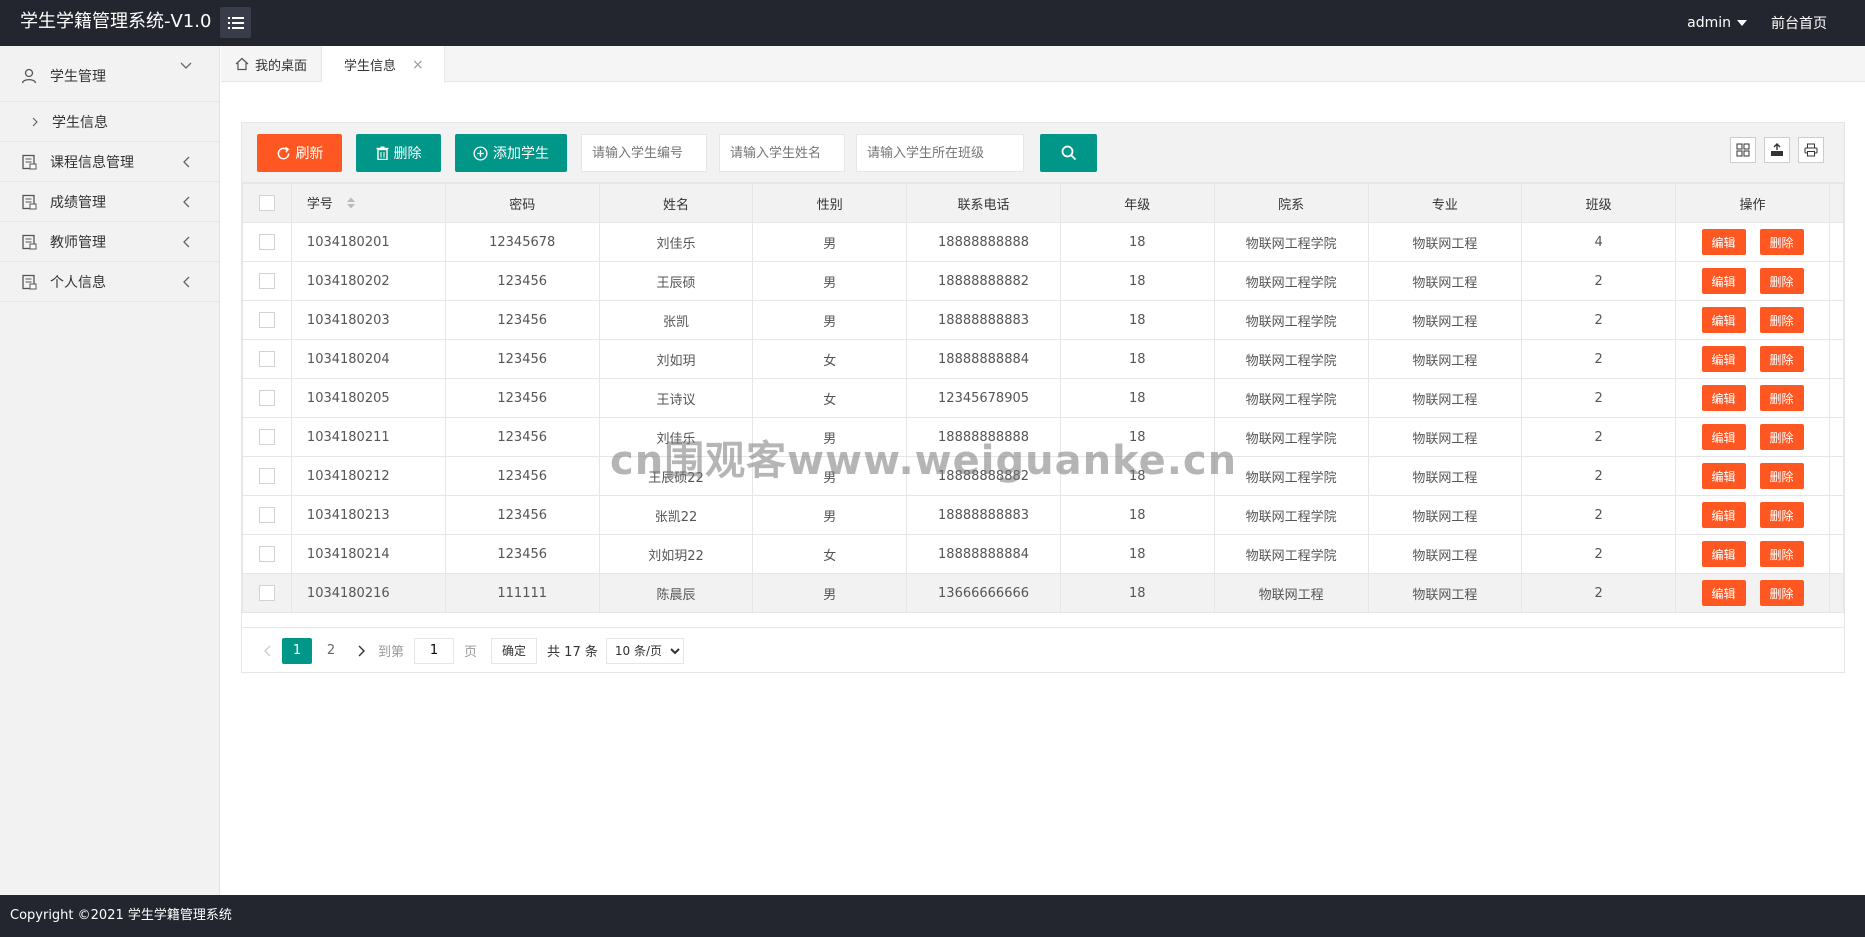 The height and width of the screenshot is (937, 1865). Describe the element at coordinates (109, 122) in the screenshot. I see `sidebar-subitem-student-info: 学生信息` at that location.